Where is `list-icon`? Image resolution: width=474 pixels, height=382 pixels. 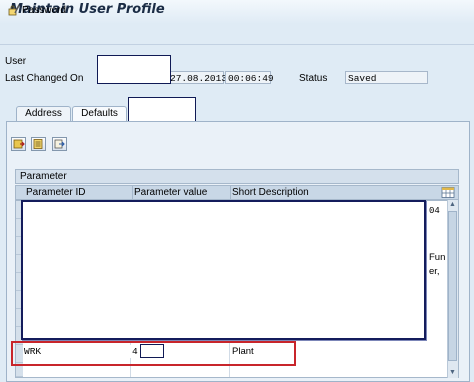 list-icon is located at coordinates (38, 144).